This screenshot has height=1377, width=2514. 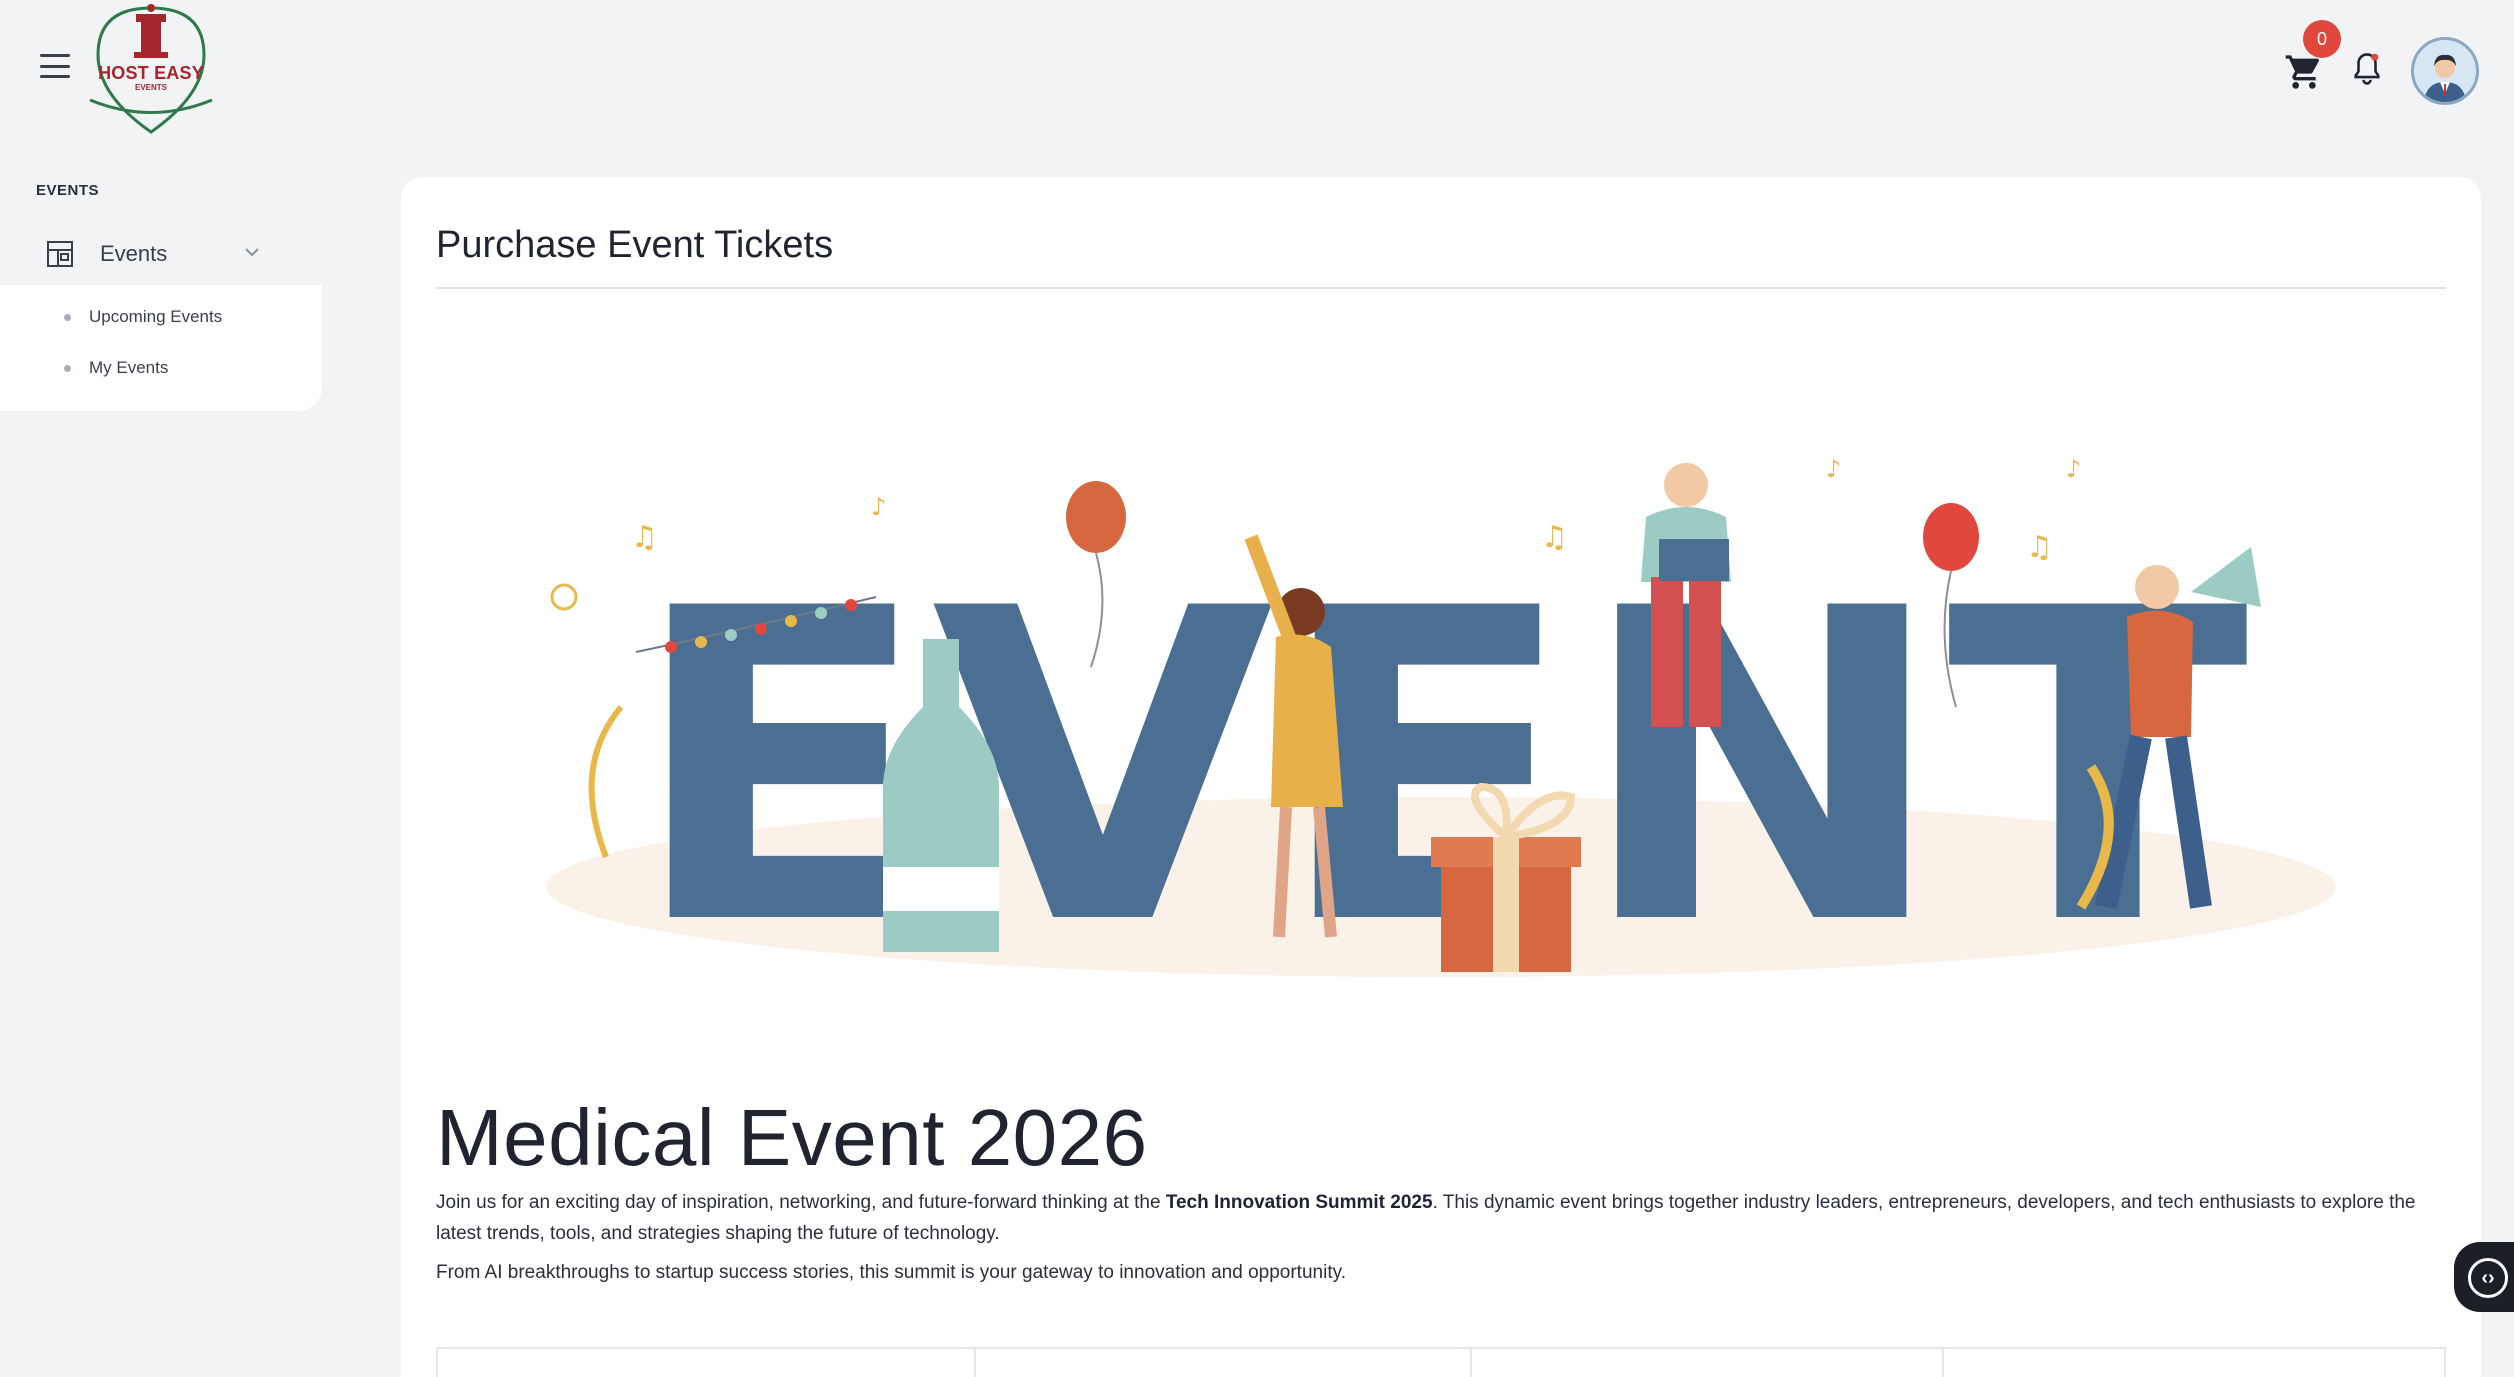 I want to click on logo-subtitle: EVENTS, so click(x=150, y=87).